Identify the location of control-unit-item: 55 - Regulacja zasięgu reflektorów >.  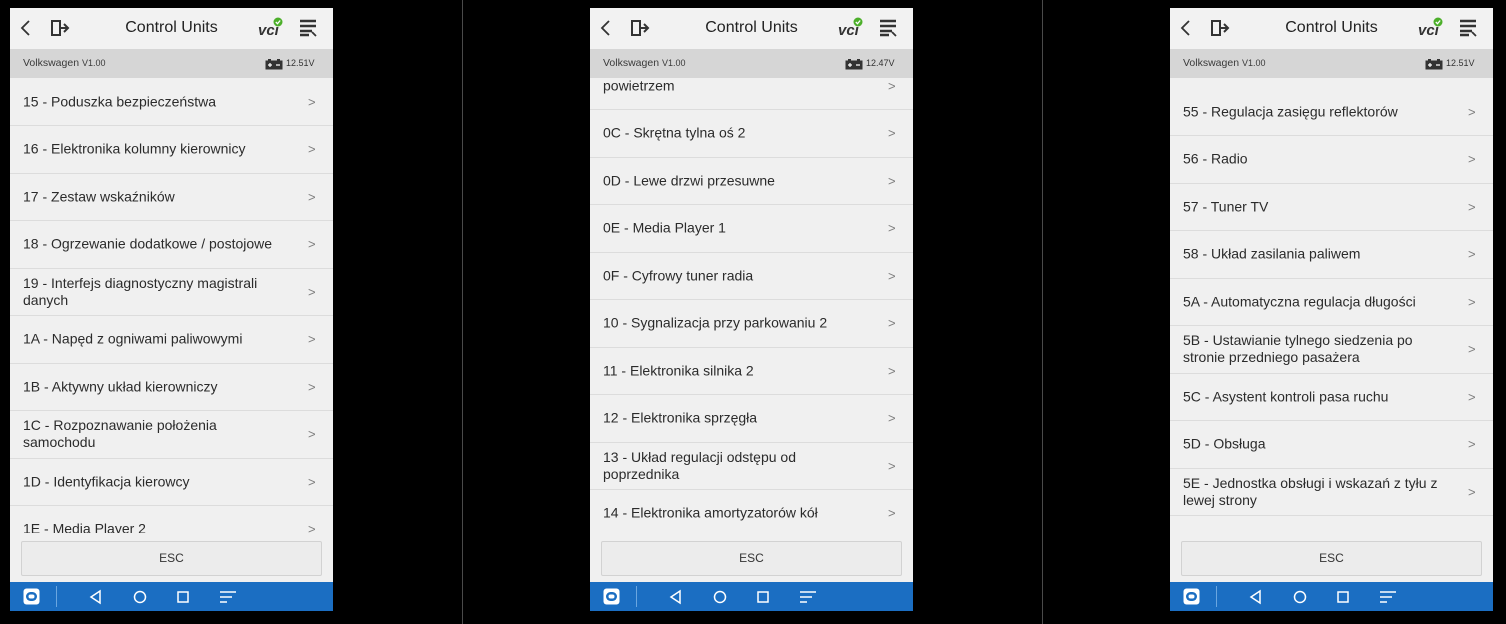
(1331, 112).